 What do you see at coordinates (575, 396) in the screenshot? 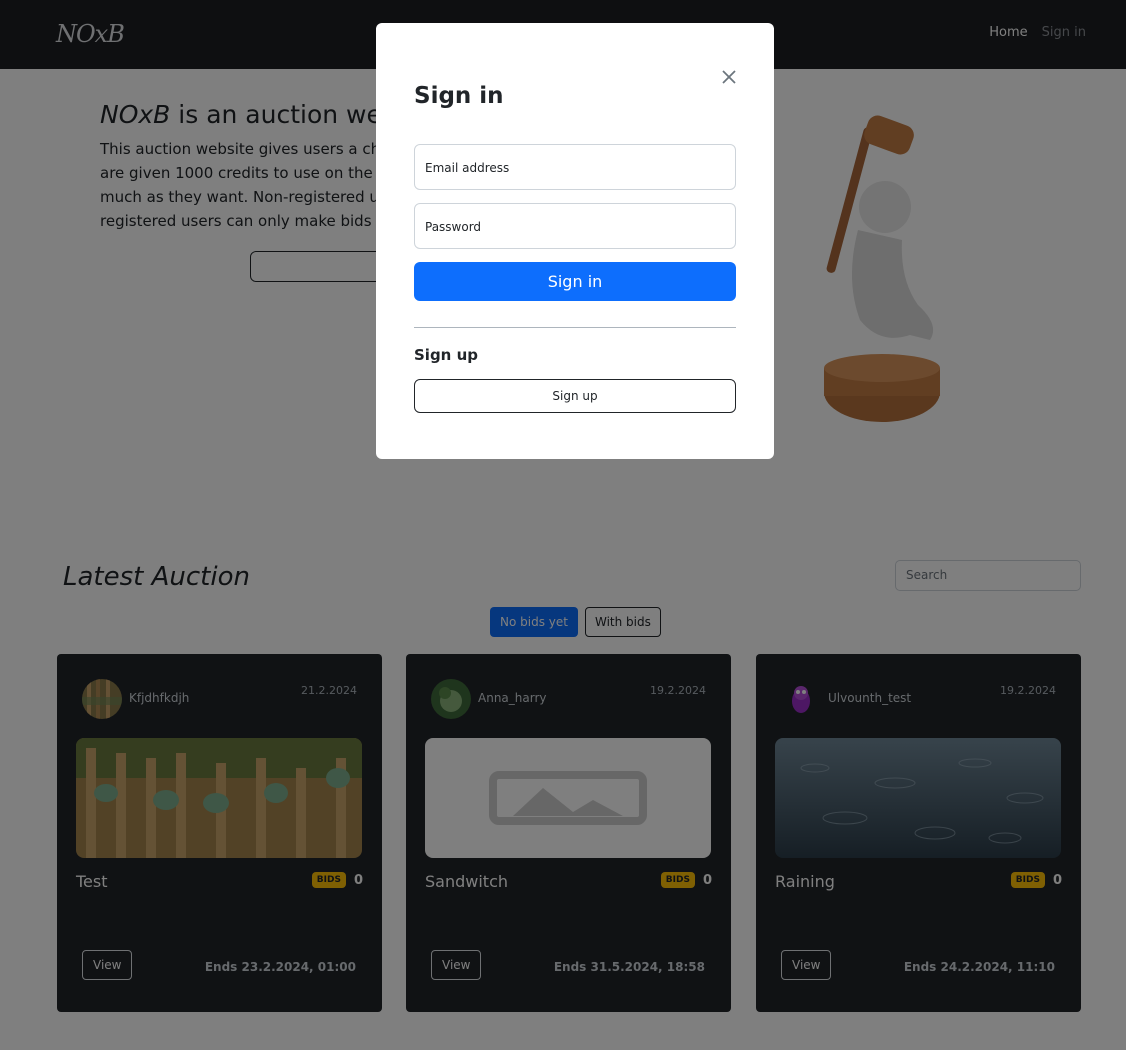
I see `signup-button: Sign up` at bounding box center [575, 396].